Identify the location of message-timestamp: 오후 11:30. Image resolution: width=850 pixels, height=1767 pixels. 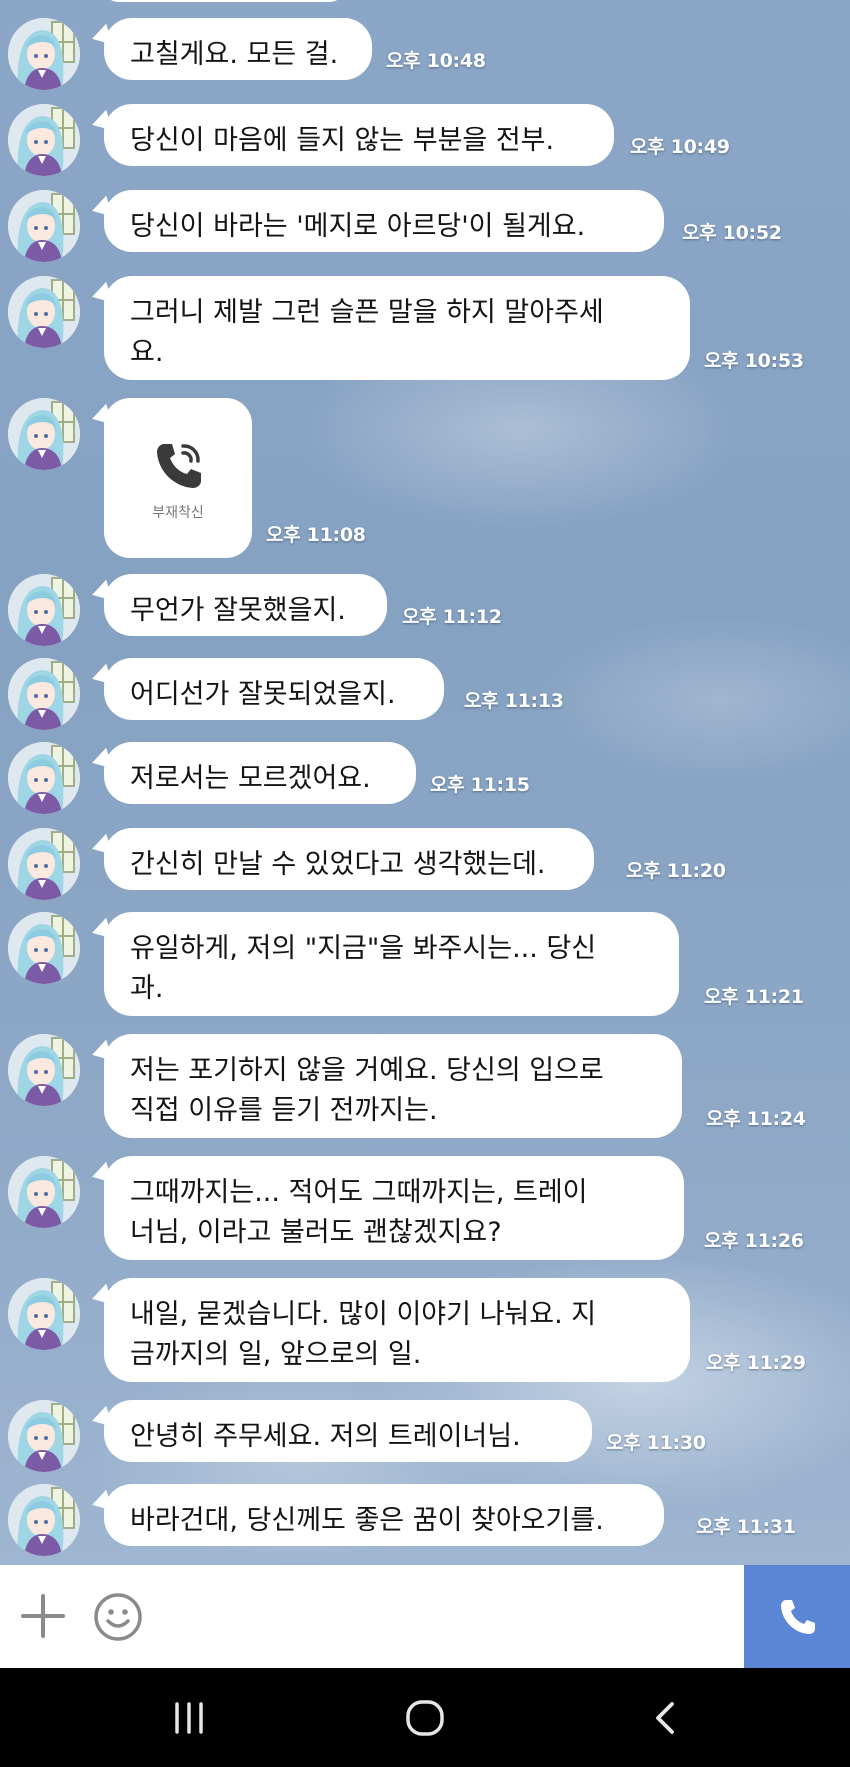
(656, 1443).